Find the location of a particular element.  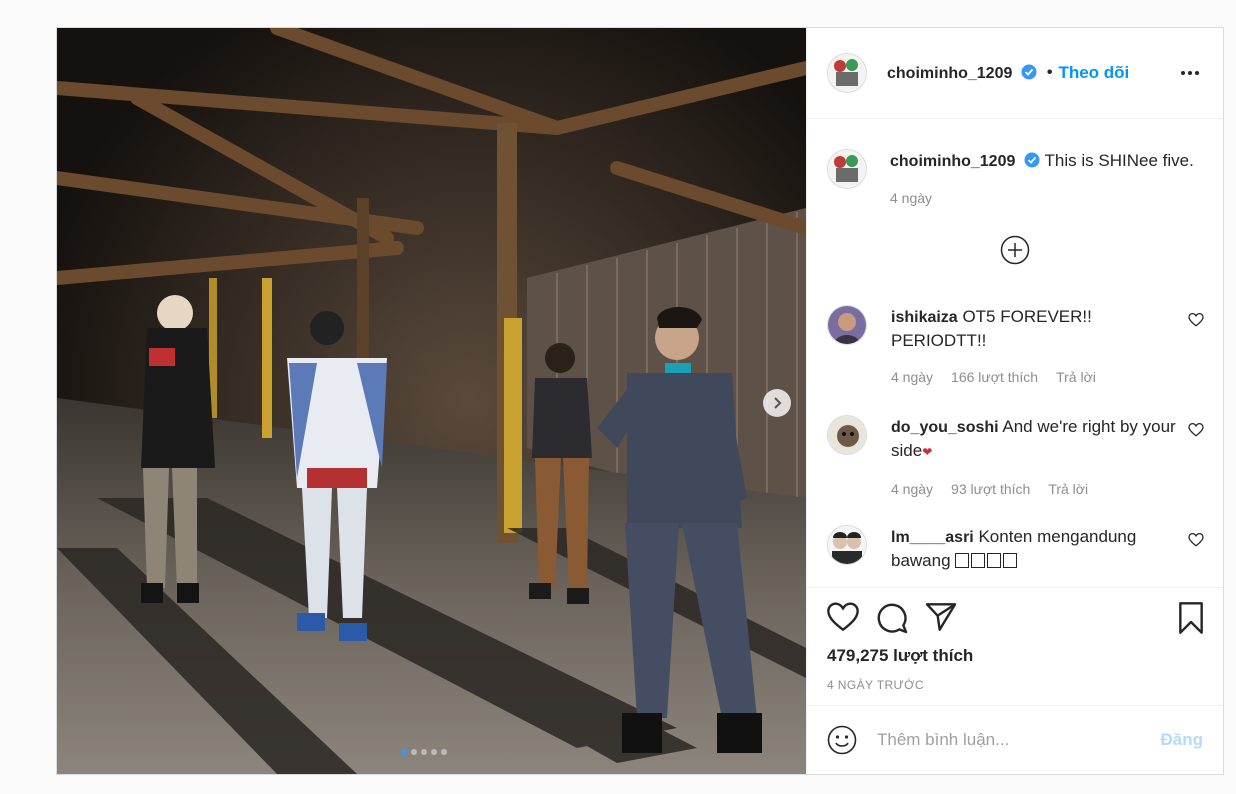

onion-emoji-placeholder is located at coordinates (987, 560).